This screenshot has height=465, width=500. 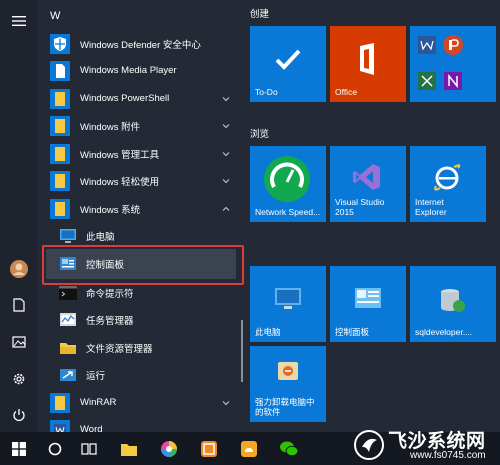 I want to click on tile-todo: To-Do, so click(x=288, y=64).